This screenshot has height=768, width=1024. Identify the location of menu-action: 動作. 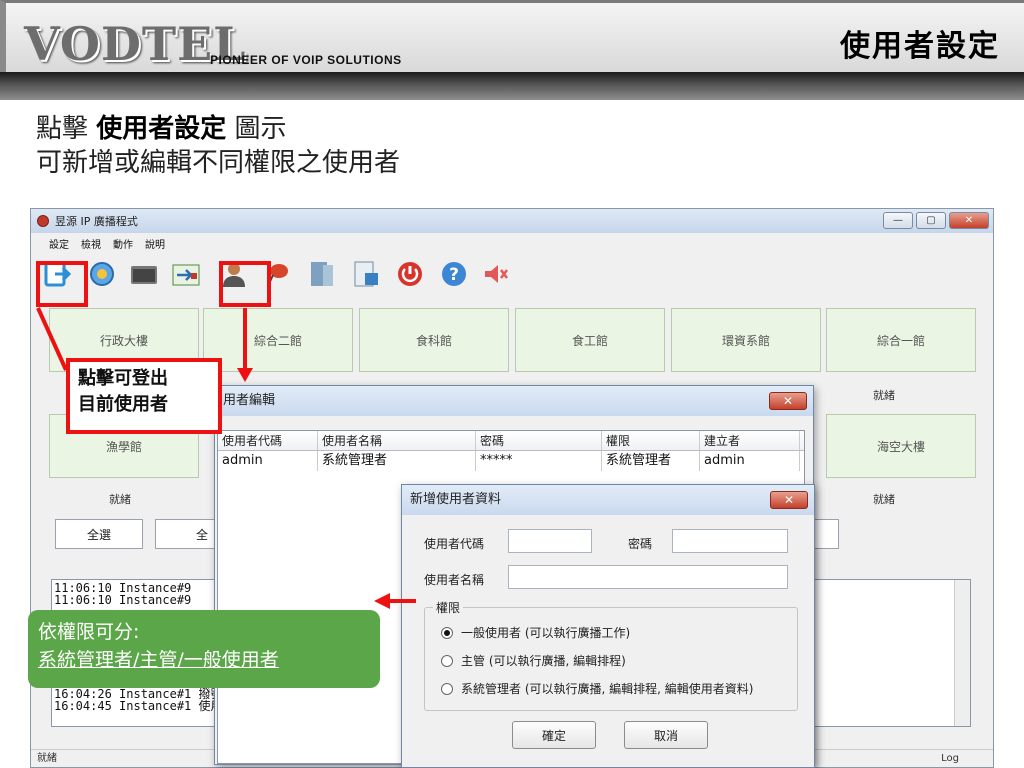
(123, 243).